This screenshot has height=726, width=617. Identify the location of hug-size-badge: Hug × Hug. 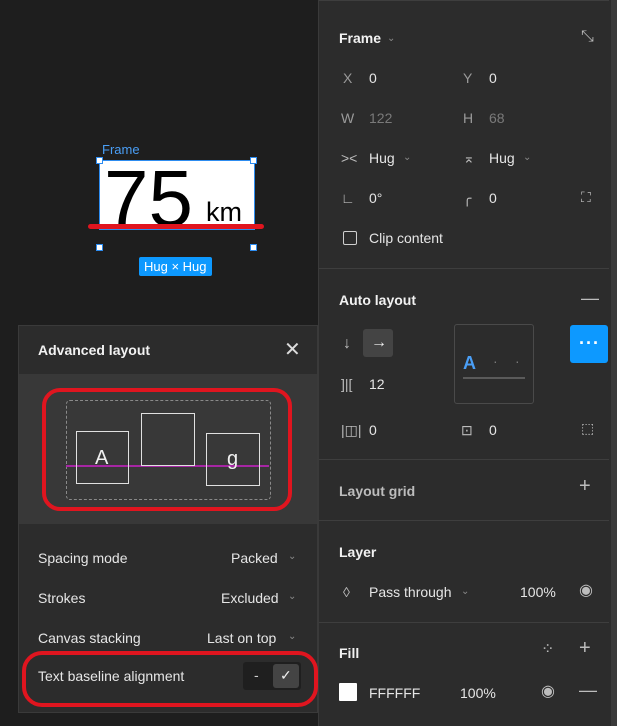
(175, 266).